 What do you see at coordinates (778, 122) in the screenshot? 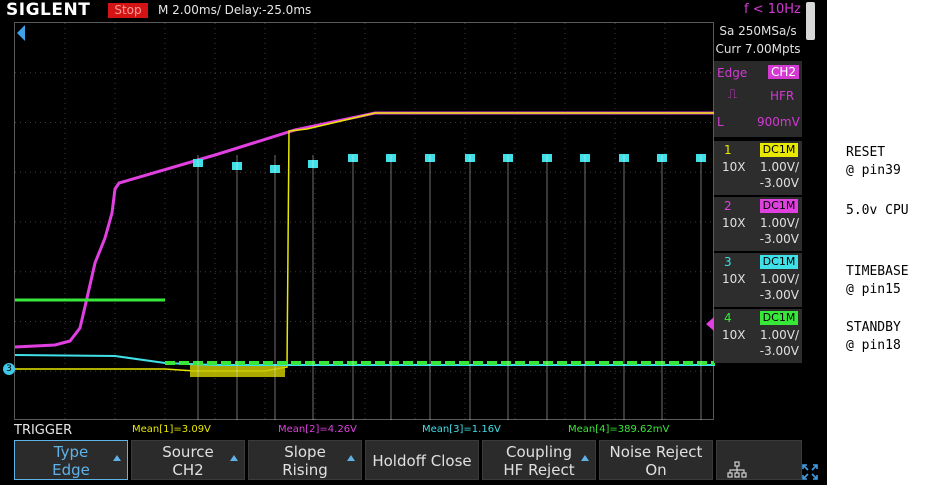
I see `trigger-level: 900mV` at bounding box center [778, 122].